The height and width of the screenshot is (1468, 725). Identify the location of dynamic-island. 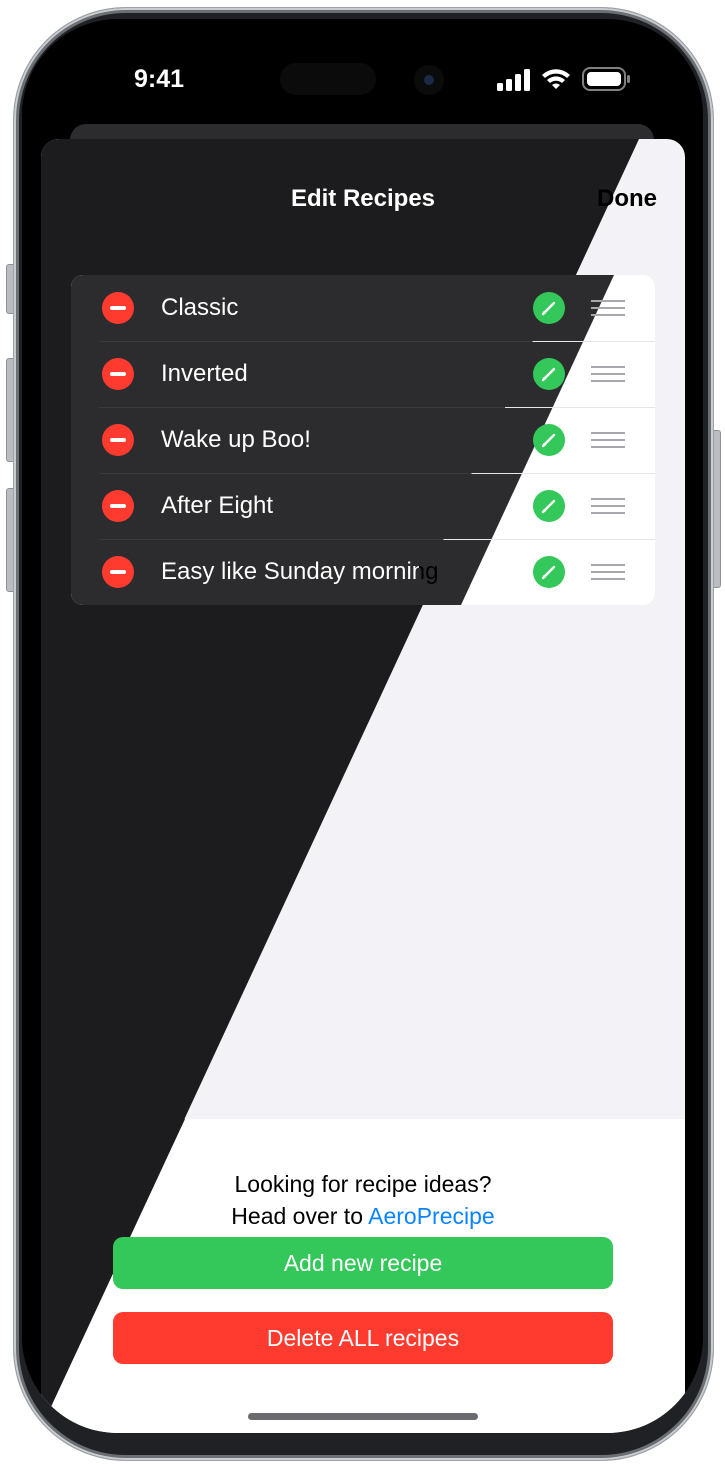
(328, 79).